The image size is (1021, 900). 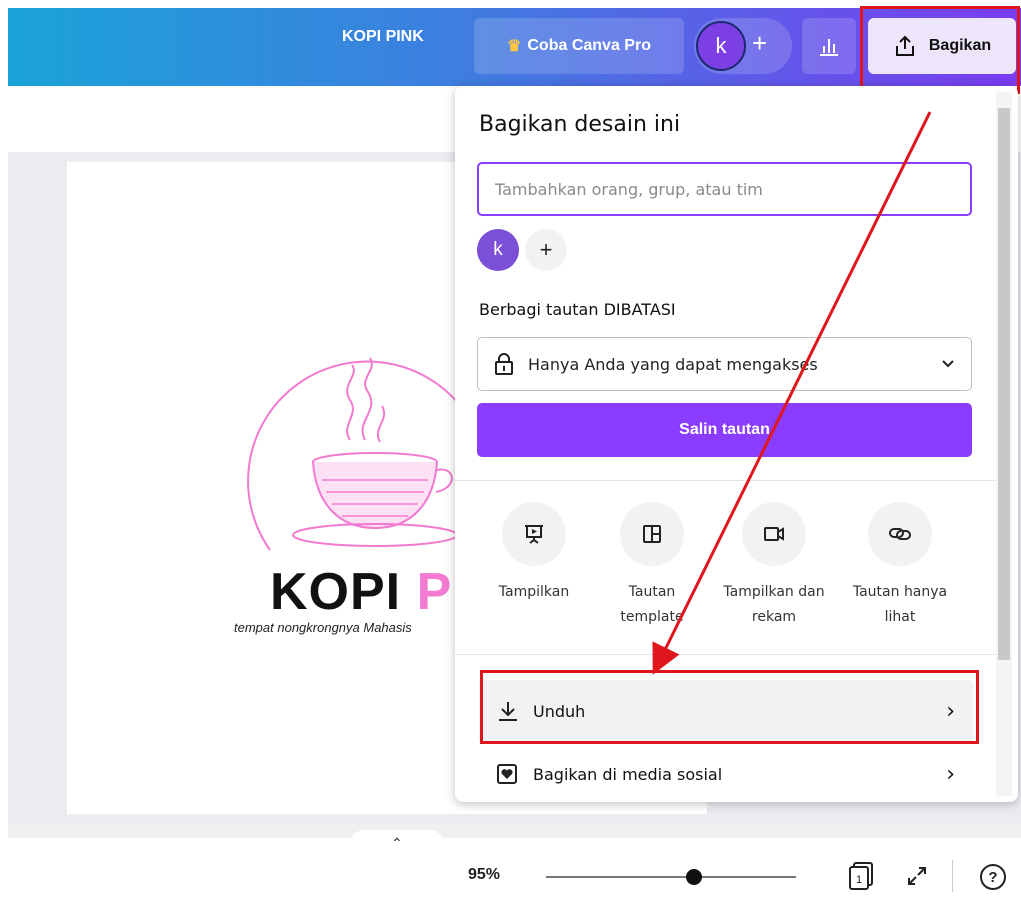 I want to click on collaborators-group: k +, so click(x=743, y=46).